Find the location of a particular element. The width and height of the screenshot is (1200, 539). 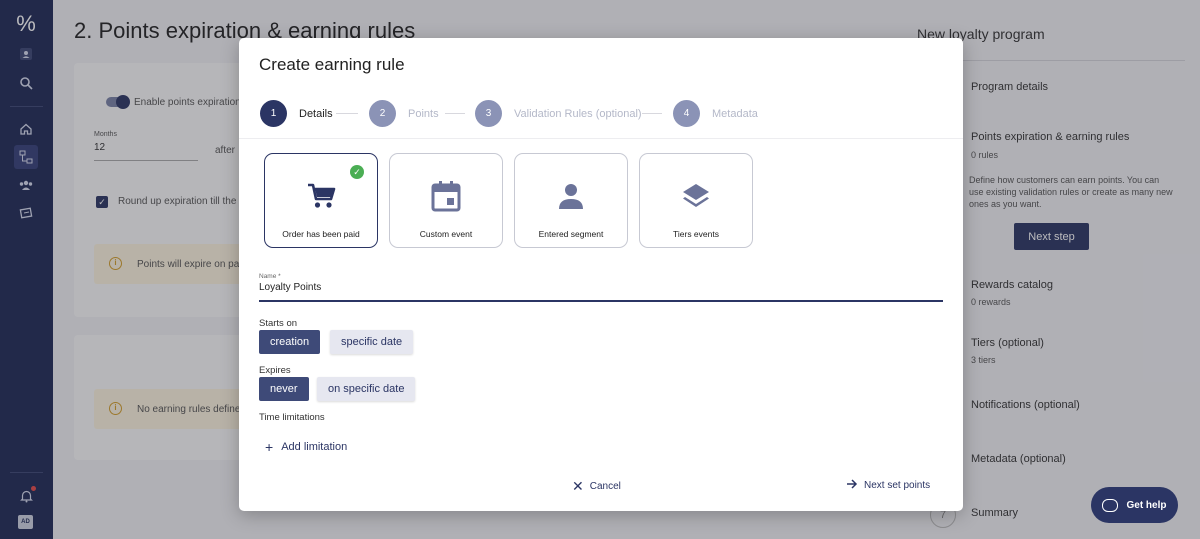

card-label: Custom event is located at coordinates (446, 234).